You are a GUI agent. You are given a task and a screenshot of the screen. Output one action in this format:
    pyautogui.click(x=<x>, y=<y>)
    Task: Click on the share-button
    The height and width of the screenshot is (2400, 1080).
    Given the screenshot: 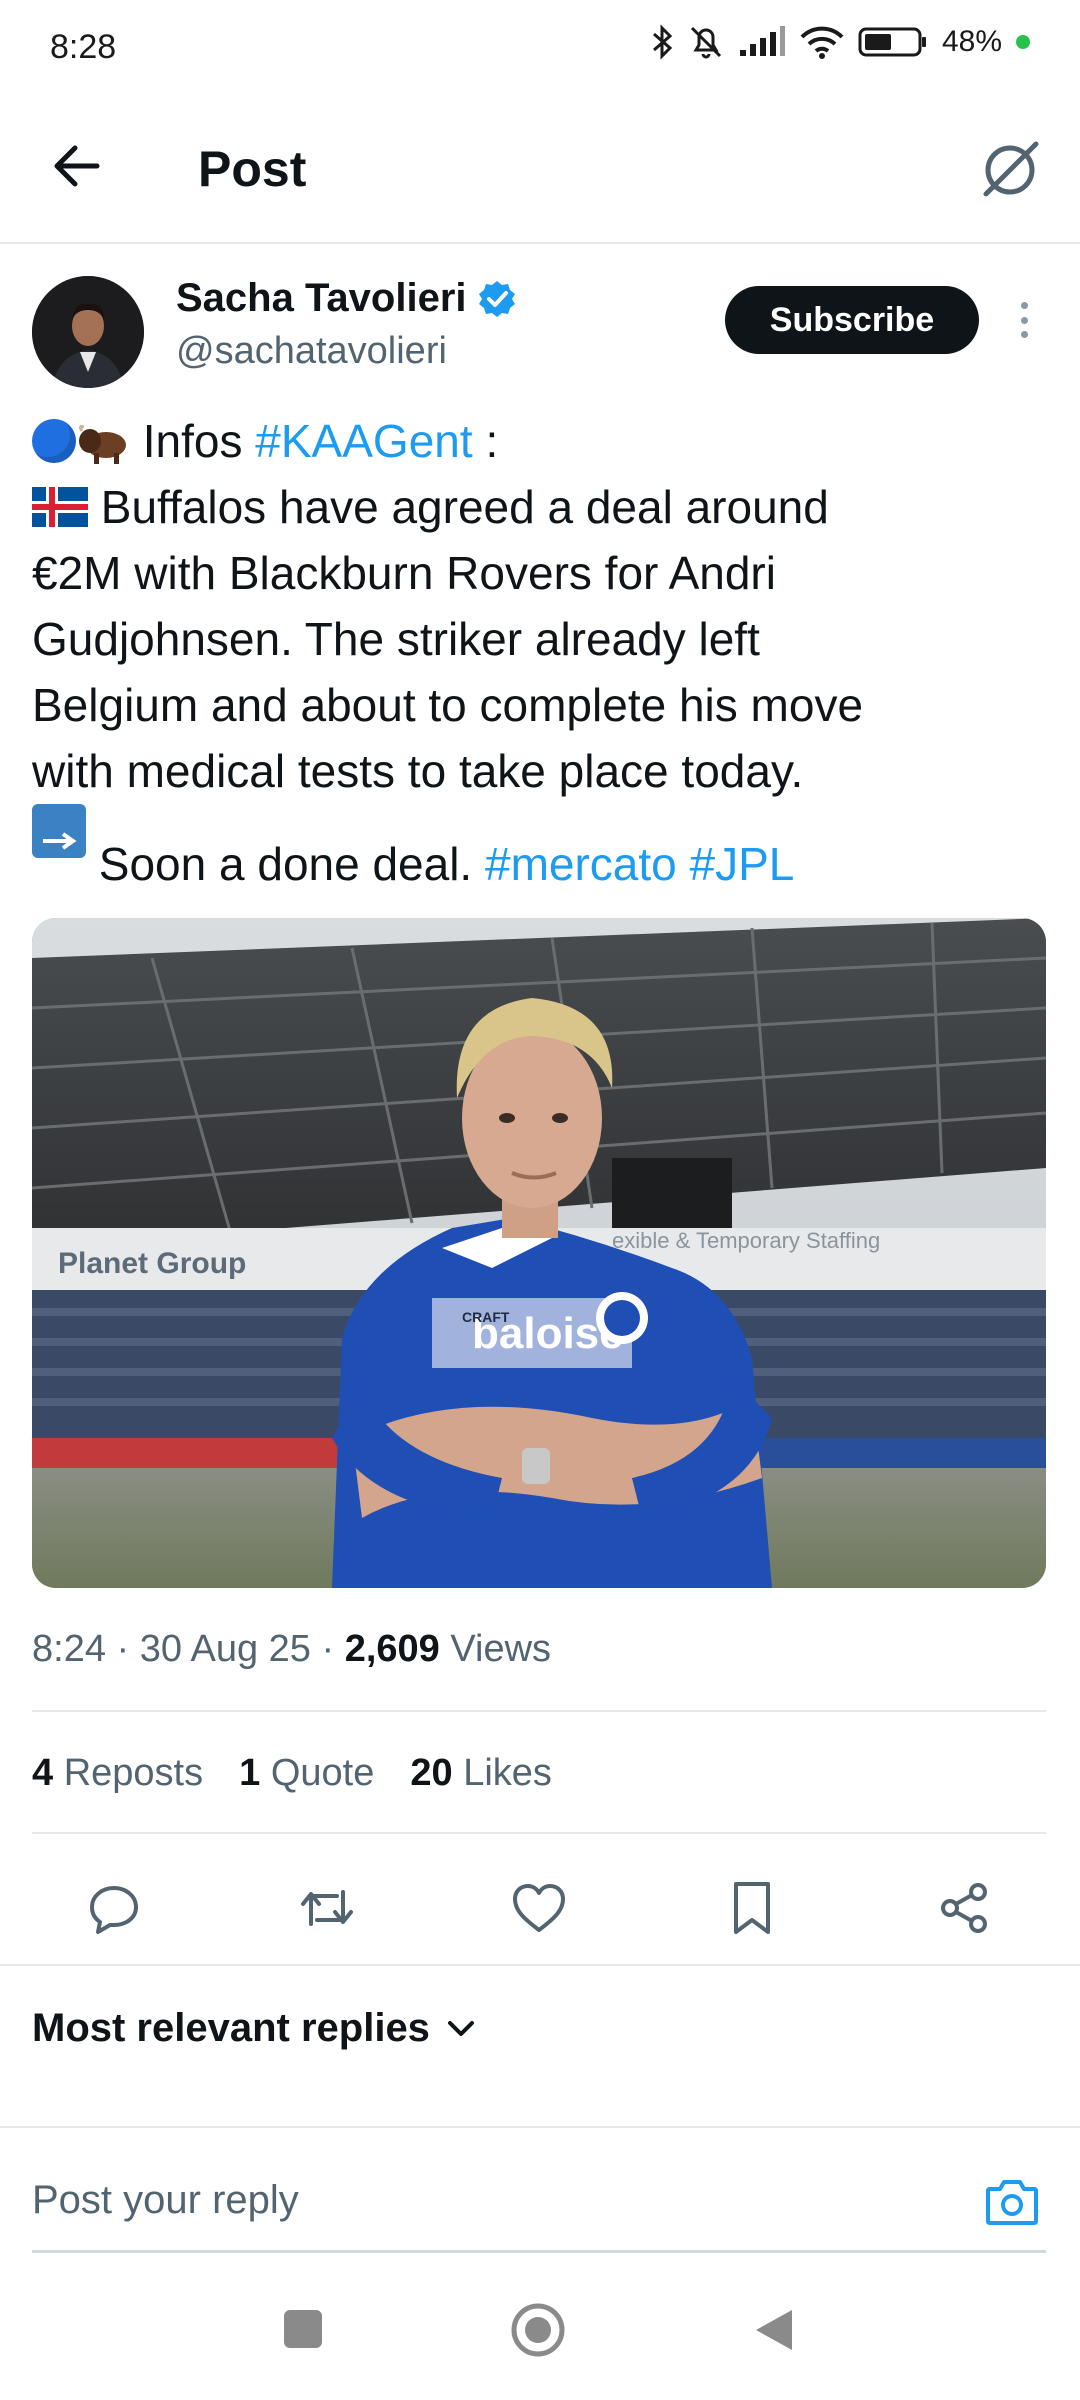 What is the action you would take?
    pyautogui.click(x=964, y=1908)
    